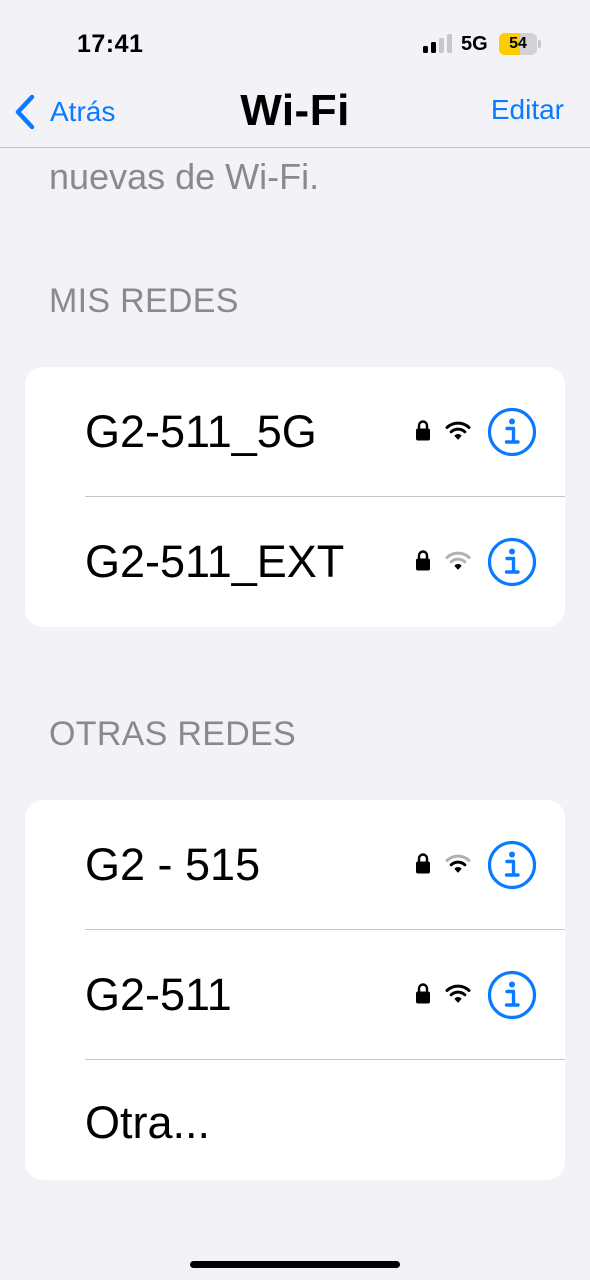 This screenshot has height=1280, width=590. What do you see at coordinates (173, 864) in the screenshot?
I see `network-name: G2 - 515` at bounding box center [173, 864].